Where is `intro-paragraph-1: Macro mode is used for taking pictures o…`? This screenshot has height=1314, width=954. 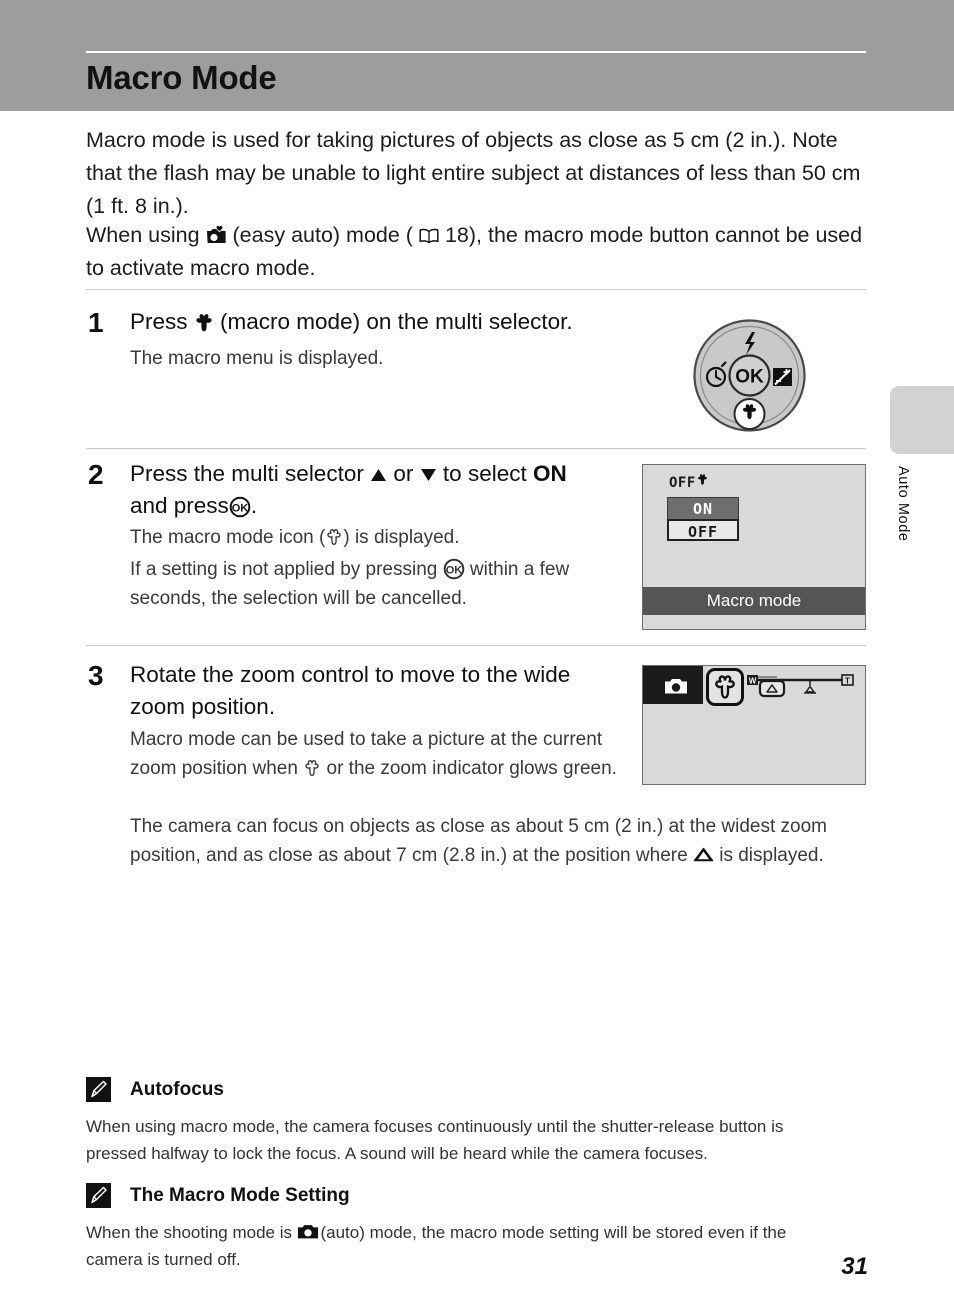 intro-paragraph-1: Macro mode is used for taking pictures o… is located at coordinates (473, 173).